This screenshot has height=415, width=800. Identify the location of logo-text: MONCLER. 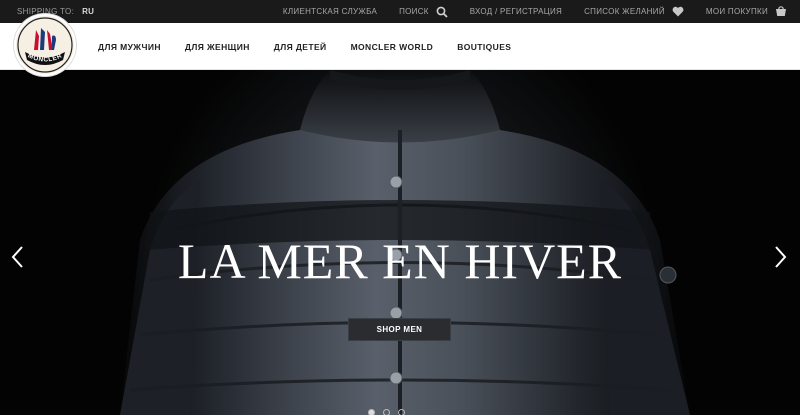
(45, 57).